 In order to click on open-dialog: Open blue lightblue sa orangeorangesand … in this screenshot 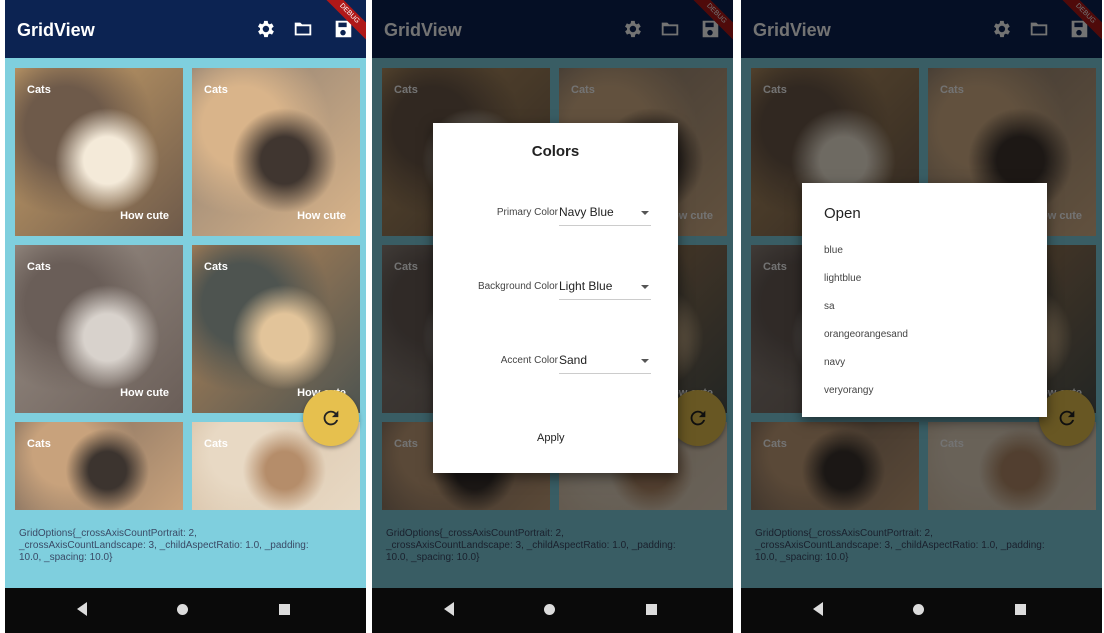, I will do `click(924, 300)`.